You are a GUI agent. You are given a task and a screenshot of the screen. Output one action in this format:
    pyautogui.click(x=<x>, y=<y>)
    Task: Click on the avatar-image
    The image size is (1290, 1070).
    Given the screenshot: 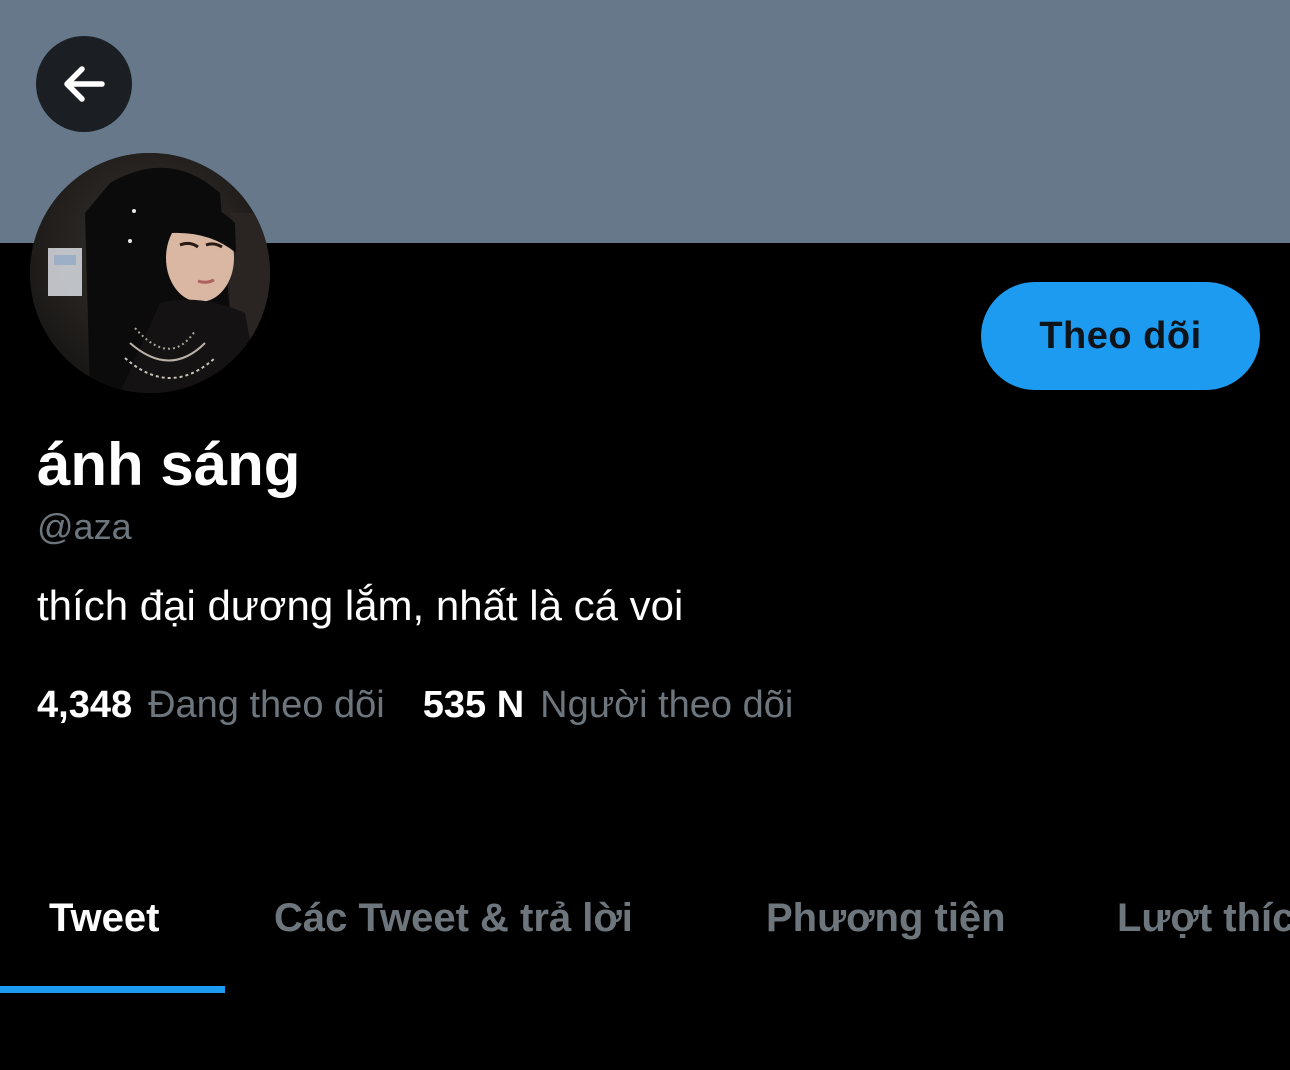 What is the action you would take?
    pyautogui.click(x=150, y=273)
    